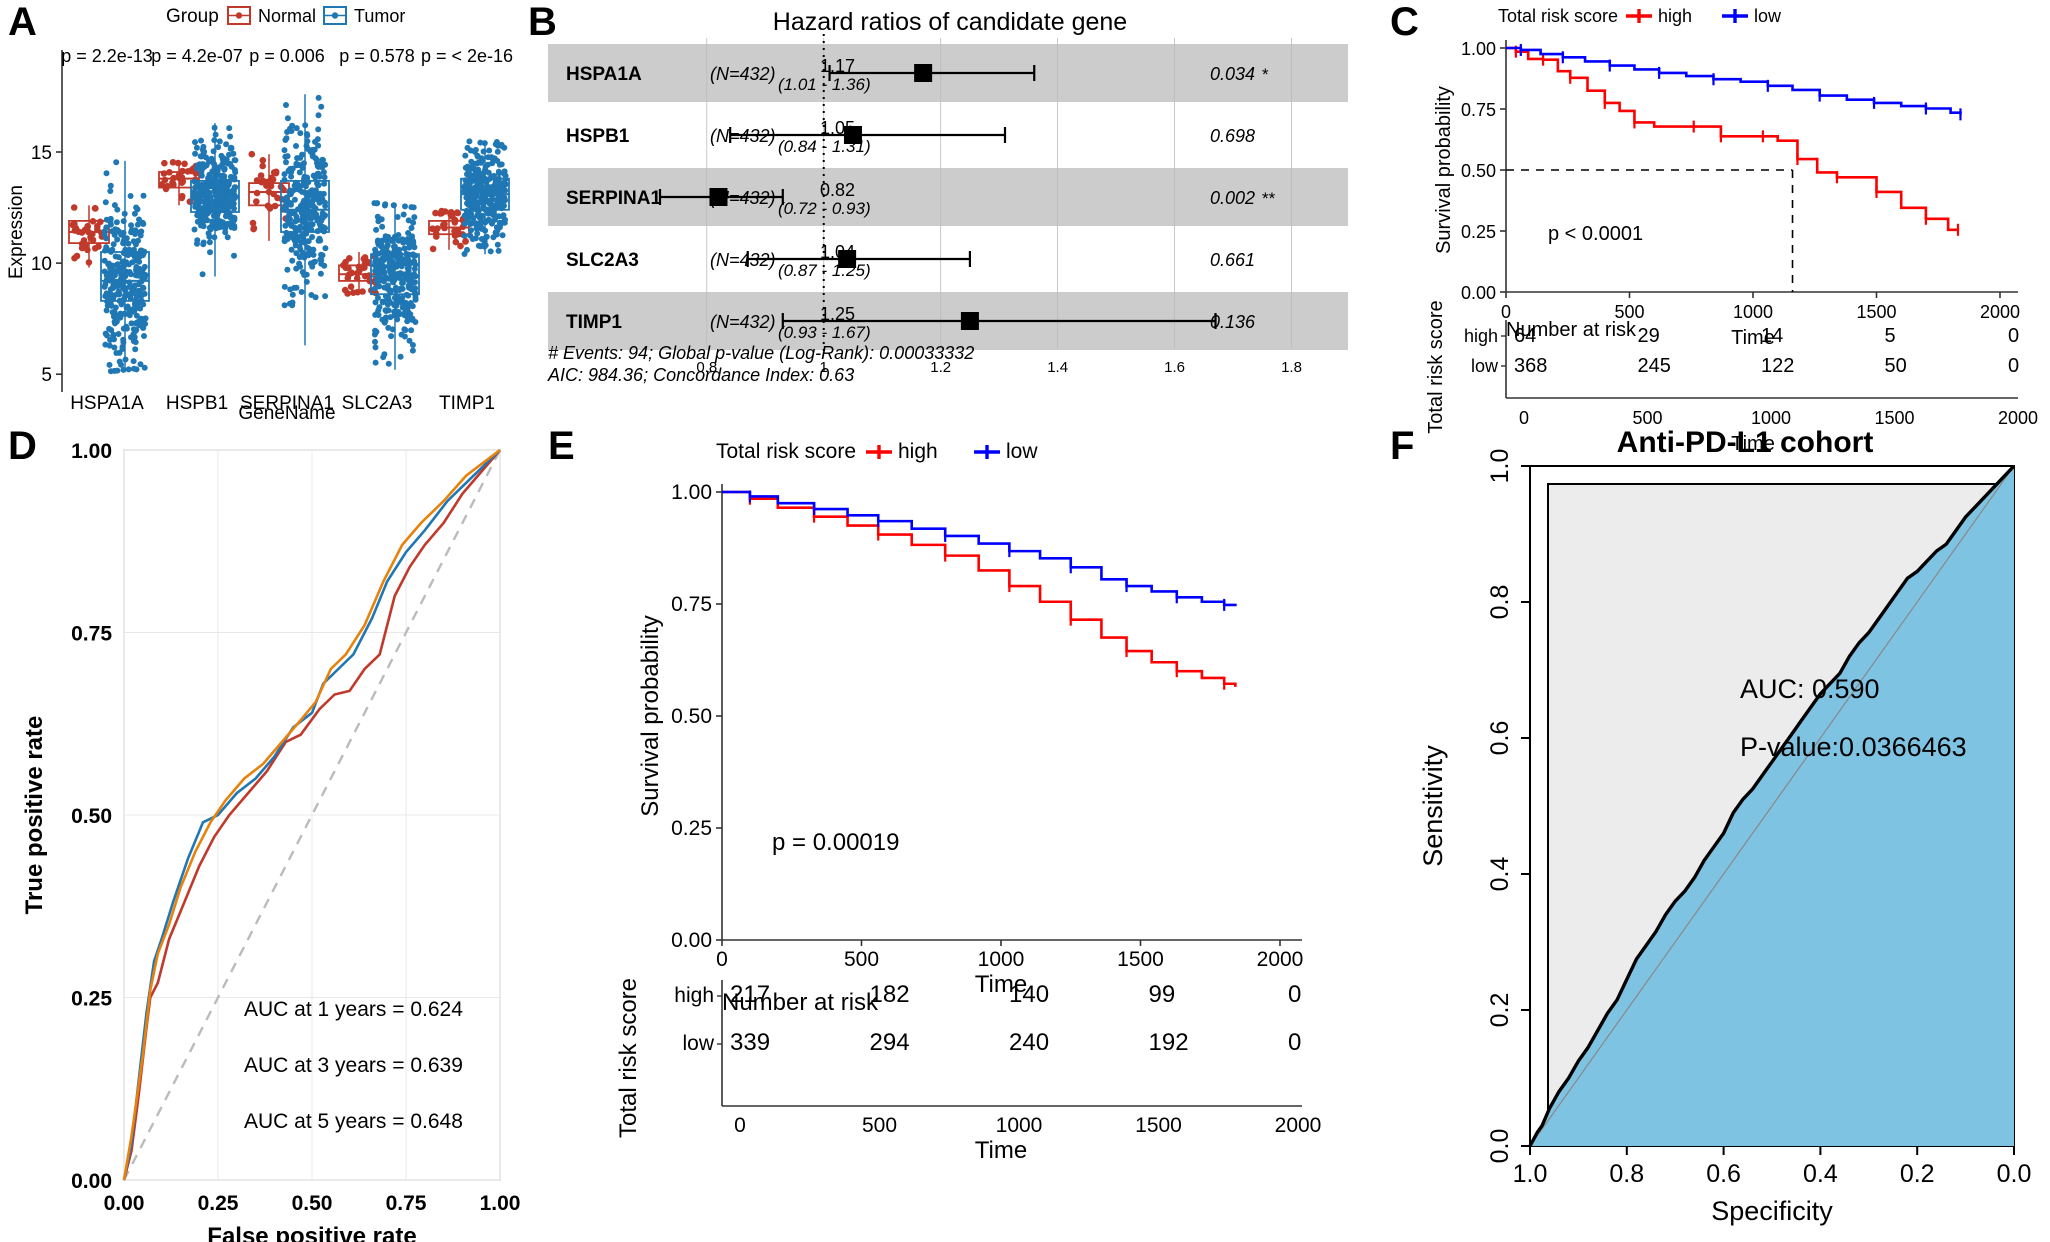  I want to click on x-tick: 0.50, so click(312, 1203).